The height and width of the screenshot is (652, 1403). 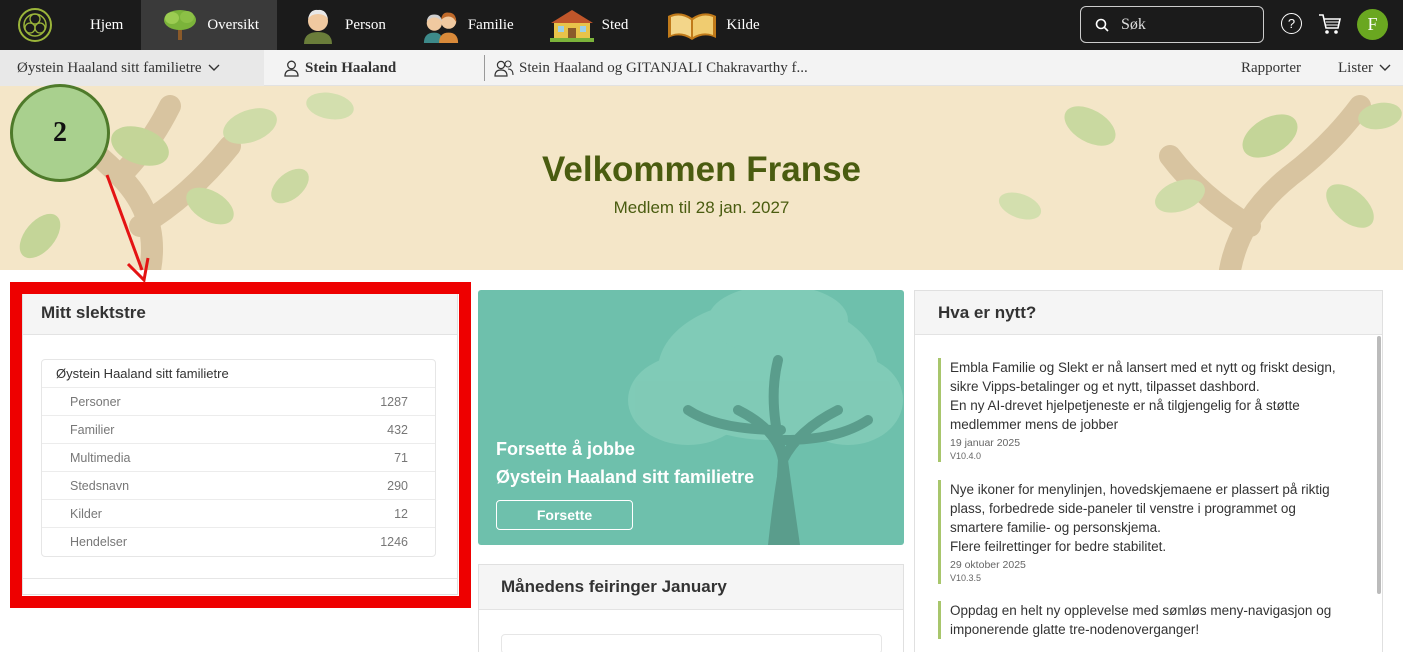 What do you see at coordinates (1148, 313) in the screenshot?
I see `whats-new-title: Hva er nytt?` at bounding box center [1148, 313].